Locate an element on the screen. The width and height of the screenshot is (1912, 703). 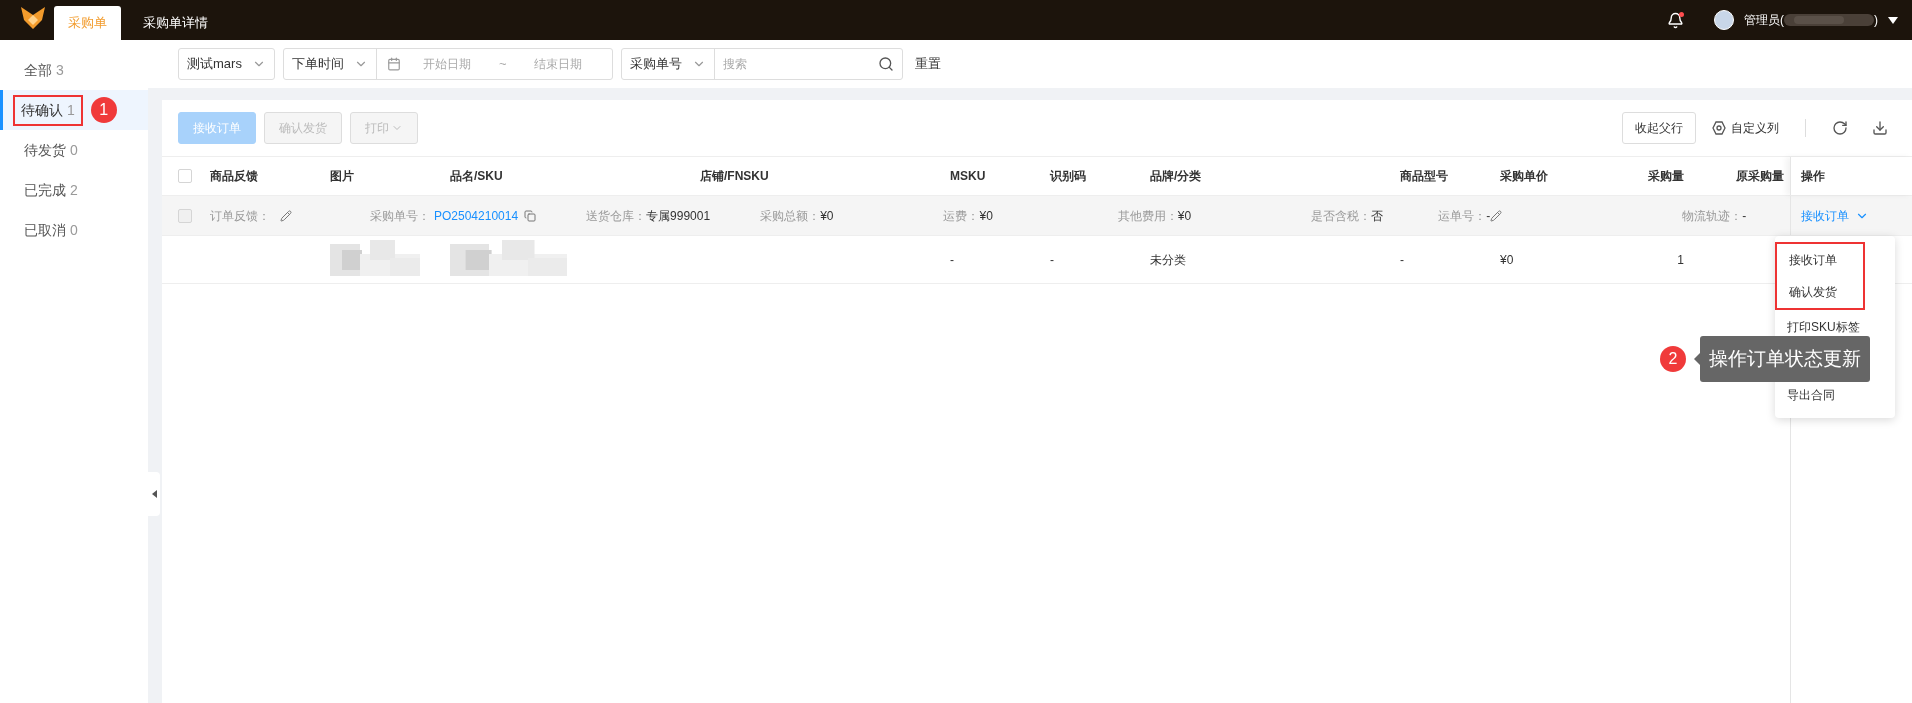
order-label: 采购单号： is located at coordinates (400, 216).